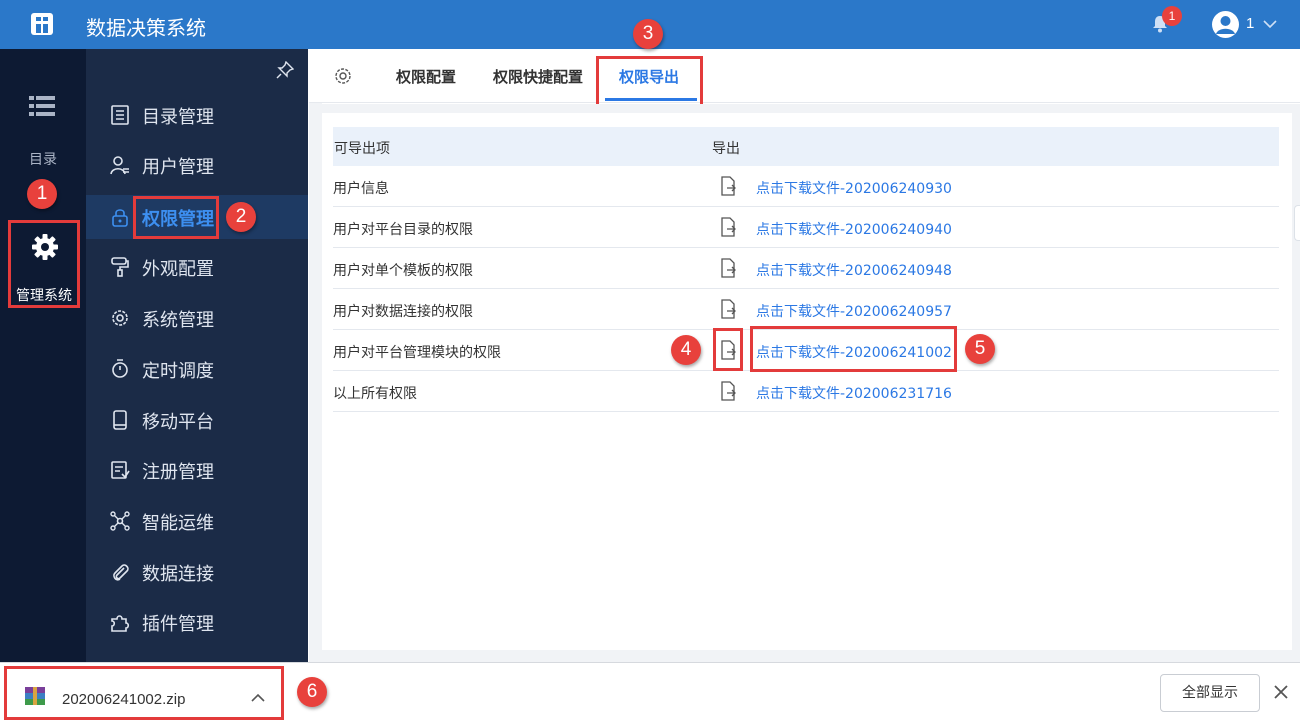 The image size is (1300, 720). I want to click on tab-permission-quick-config: 权限快捷配置, so click(538, 76).